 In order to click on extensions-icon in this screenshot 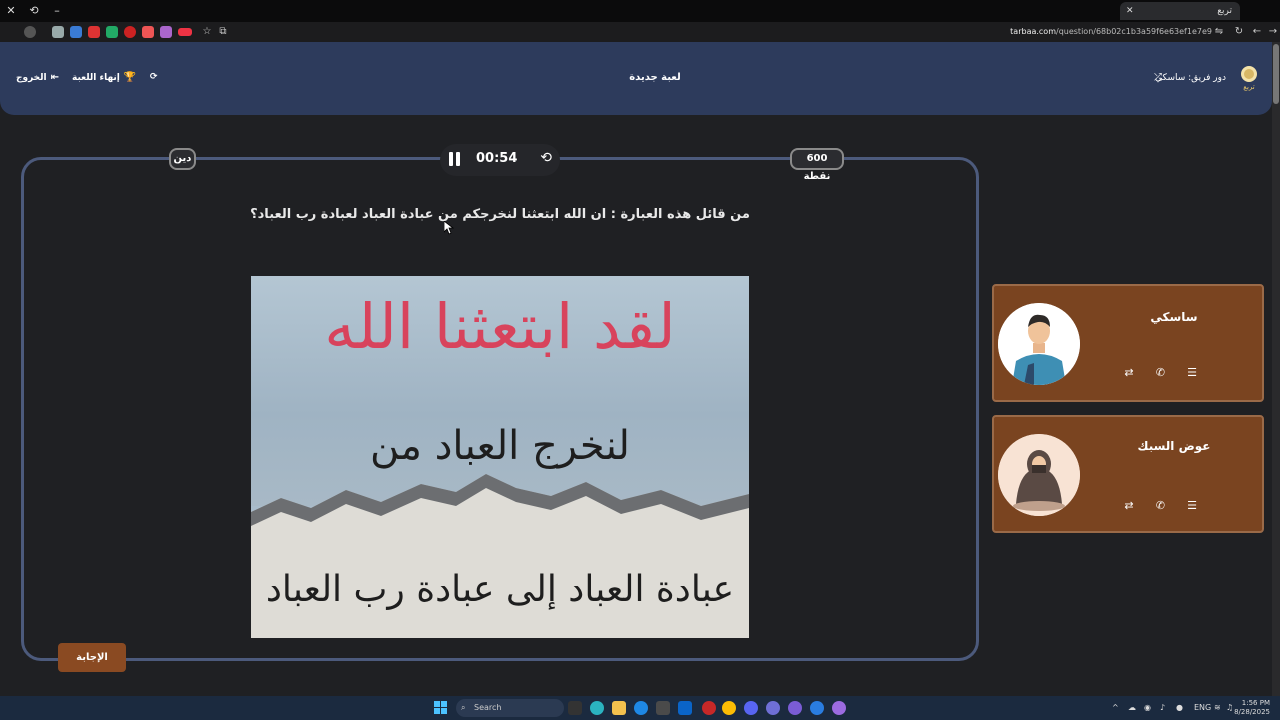, I will do `click(58, 32)`.